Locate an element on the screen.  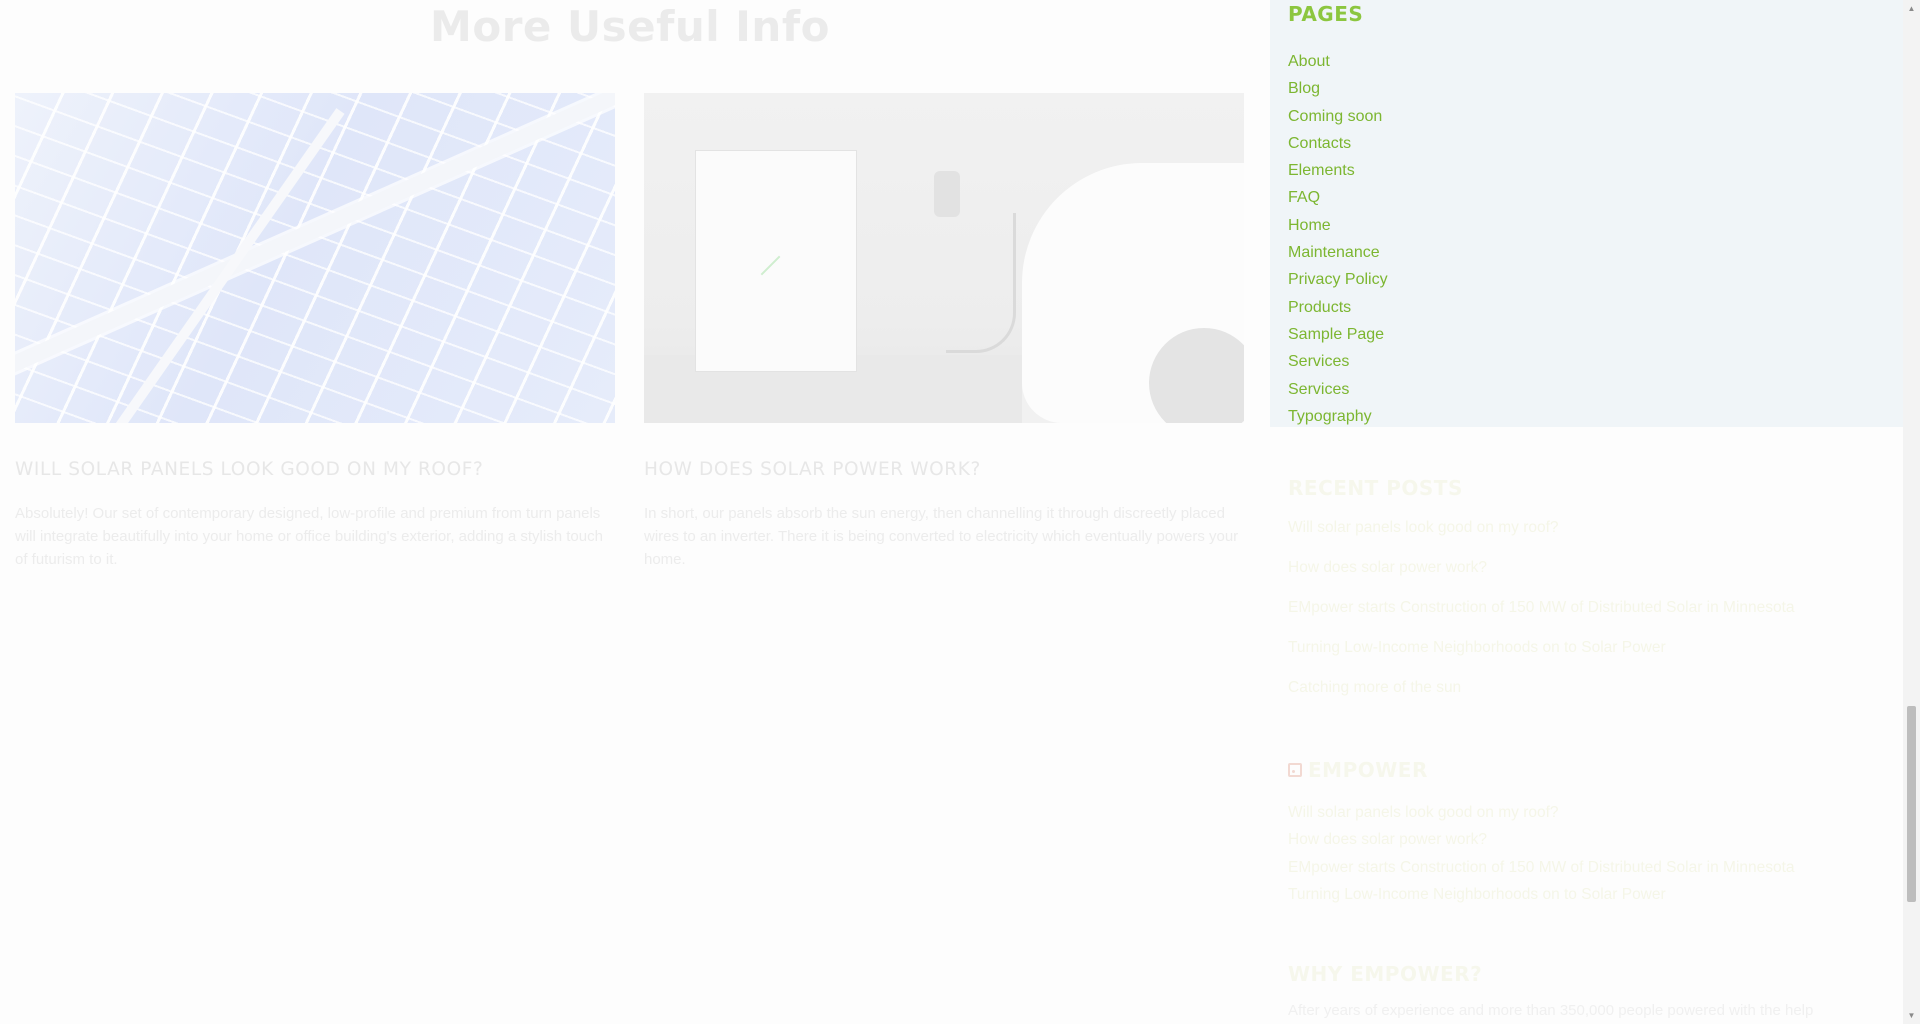
page-link: Blog is located at coordinates (1304, 88).